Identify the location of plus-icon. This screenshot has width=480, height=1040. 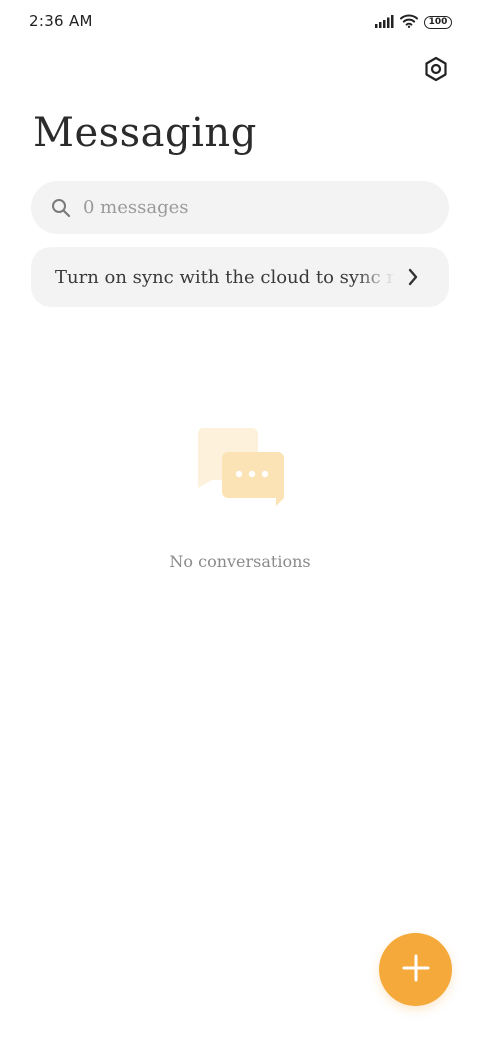
(416, 970).